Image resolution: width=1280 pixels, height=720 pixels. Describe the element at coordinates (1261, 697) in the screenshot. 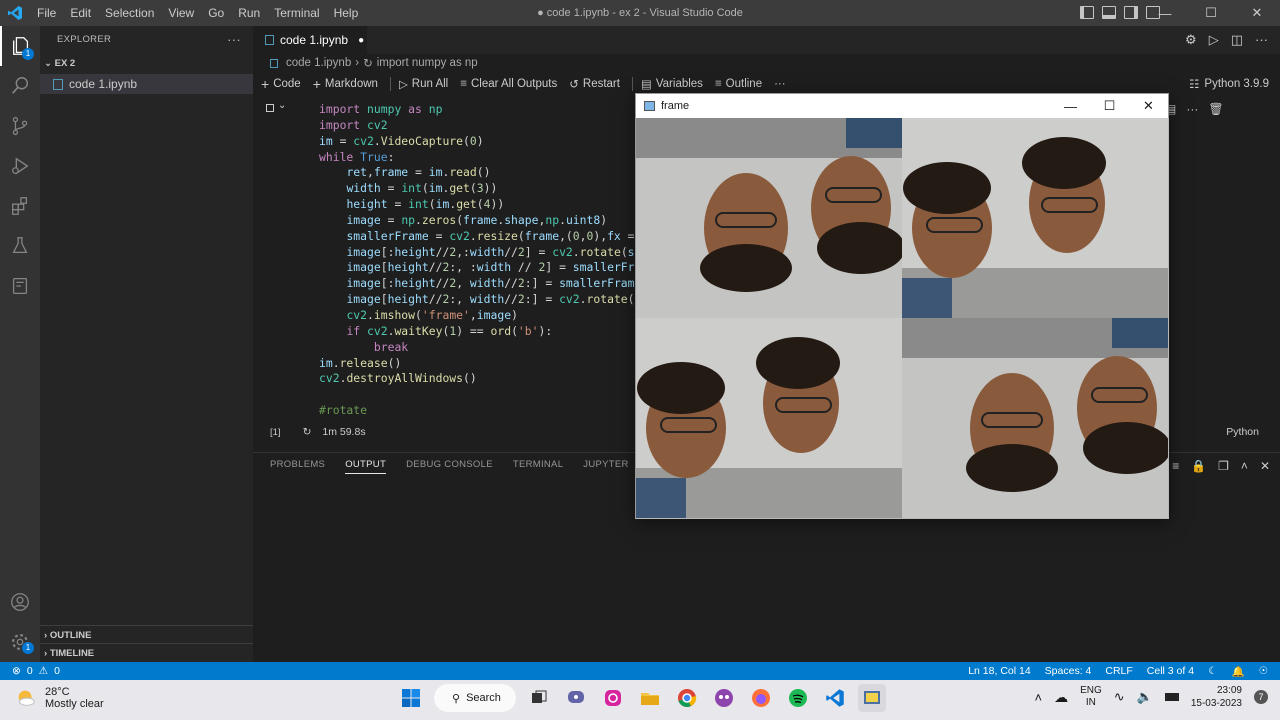

I see `notification-count-badge: 7` at that location.